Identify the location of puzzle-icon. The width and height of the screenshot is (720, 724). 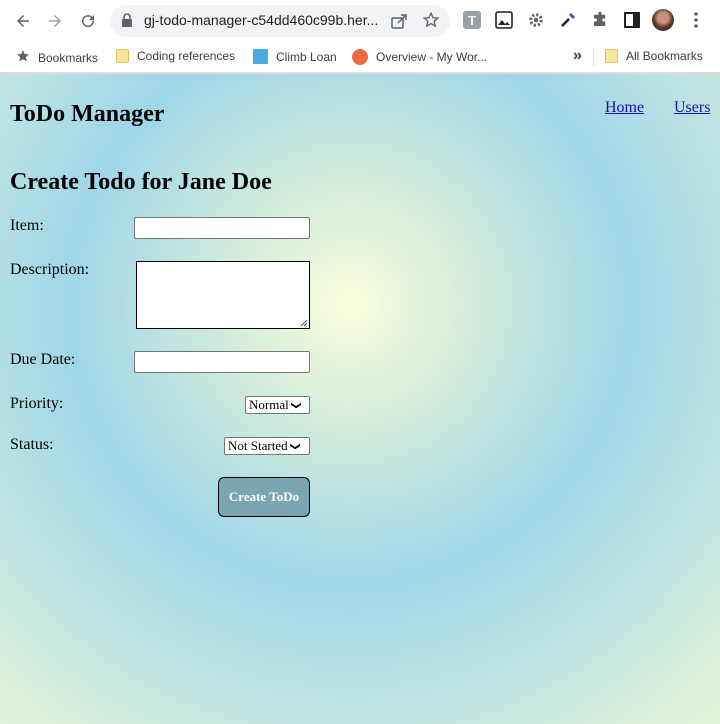
(600, 20).